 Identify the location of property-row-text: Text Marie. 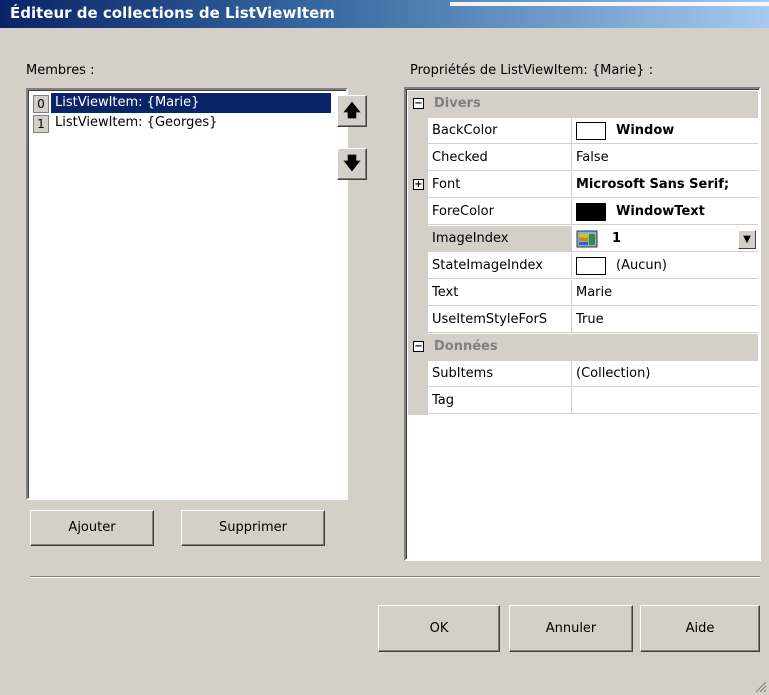
(583, 293).